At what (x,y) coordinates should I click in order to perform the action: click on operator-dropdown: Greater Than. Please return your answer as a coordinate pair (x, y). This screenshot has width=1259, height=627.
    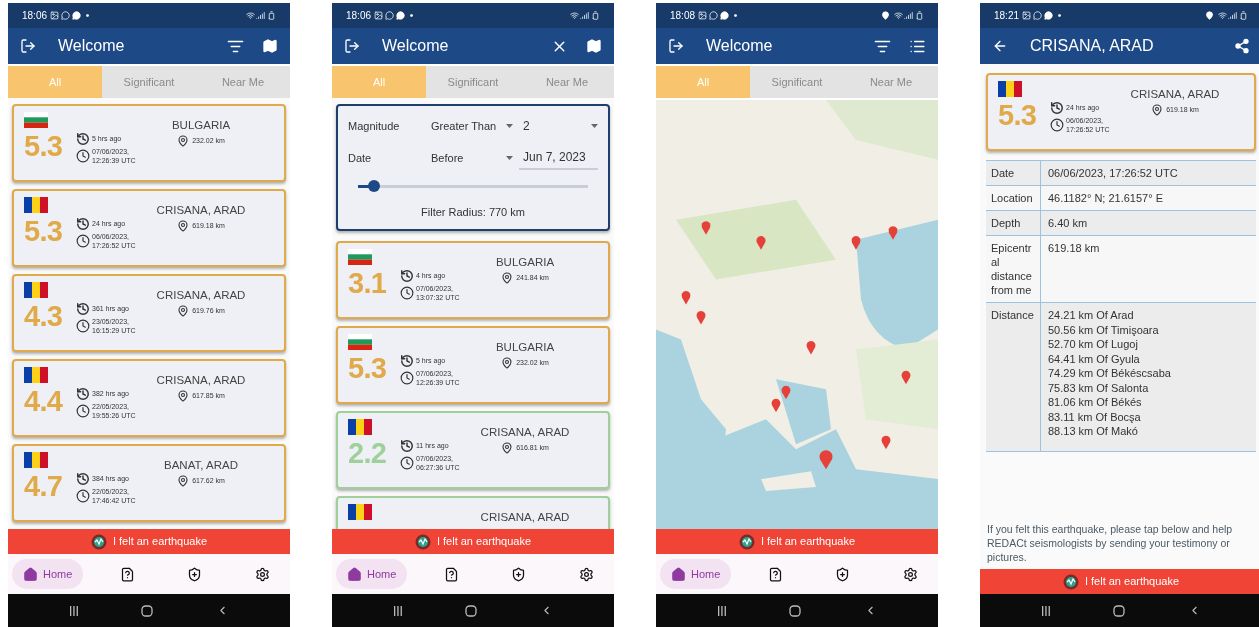
    Looking at the image, I should click on (475, 126).